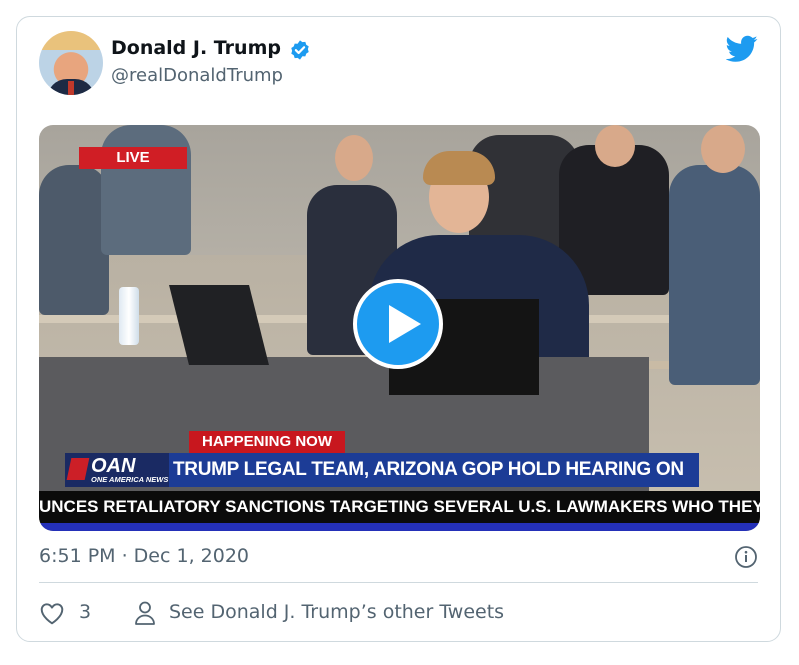 This screenshot has height=665, width=799. What do you see at coordinates (399, 527) in the screenshot?
I see `ticker-bar` at bounding box center [399, 527].